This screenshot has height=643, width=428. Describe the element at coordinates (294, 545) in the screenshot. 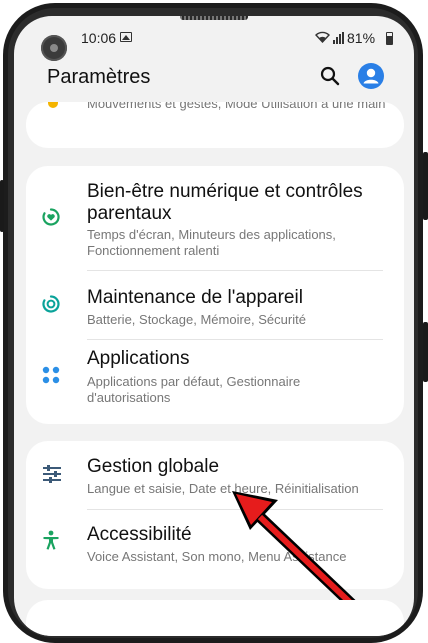

I see `annotation-arrow` at that location.